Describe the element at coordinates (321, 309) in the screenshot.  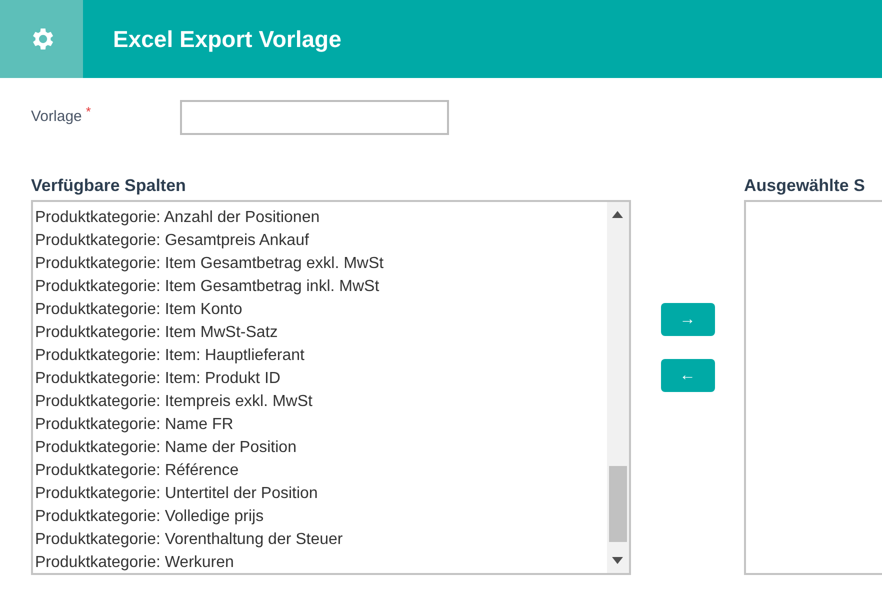
I see `list-item: Produktkategorie: Item Konto` at that location.